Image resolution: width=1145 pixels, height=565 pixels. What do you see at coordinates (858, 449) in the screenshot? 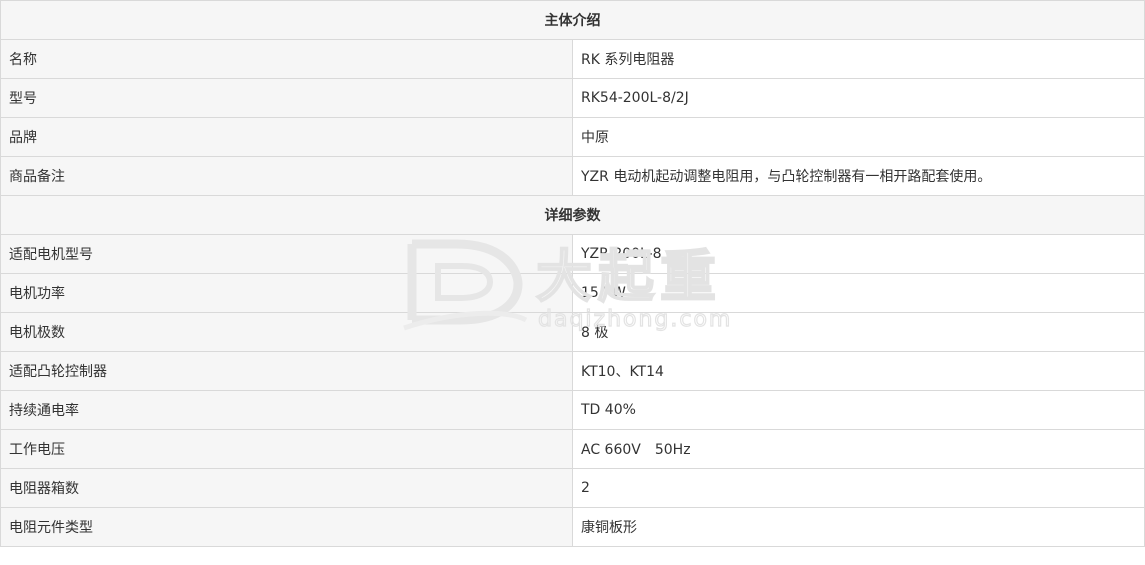
I see `row-value: AC 660V 50Hz` at bounding box center [858, 449].